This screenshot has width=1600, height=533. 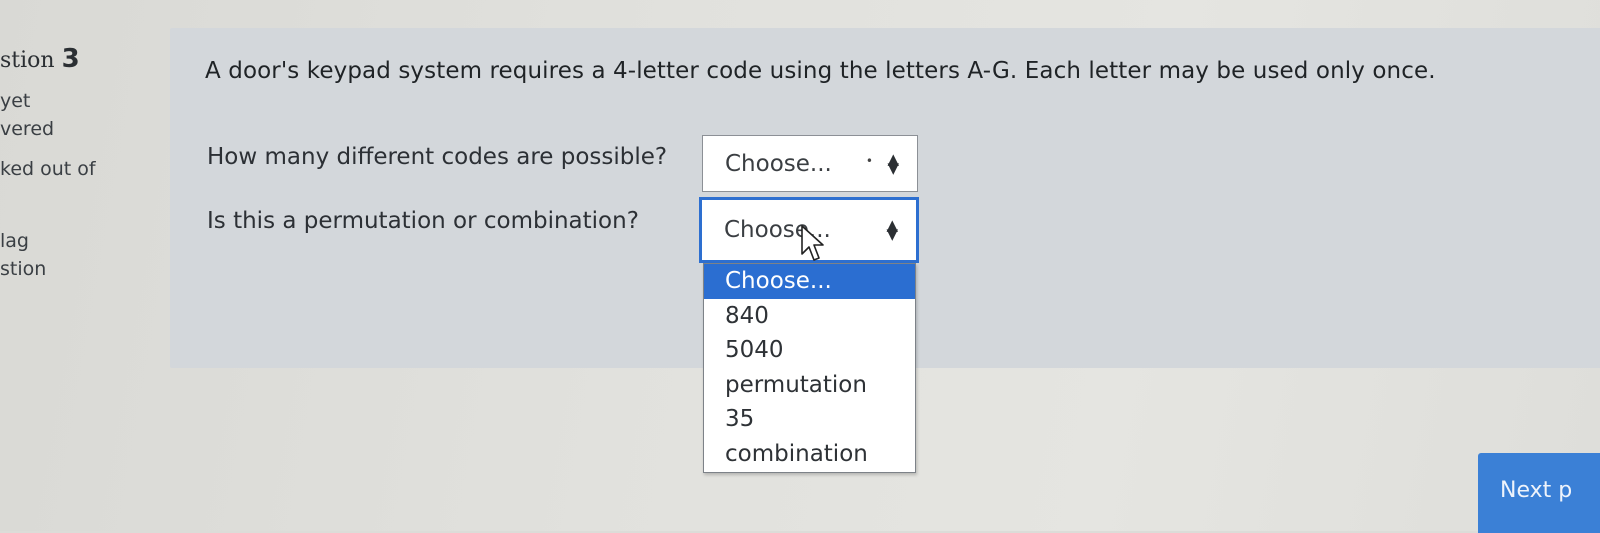 I want to click on question-label: stion, so click(x=27, y=60).